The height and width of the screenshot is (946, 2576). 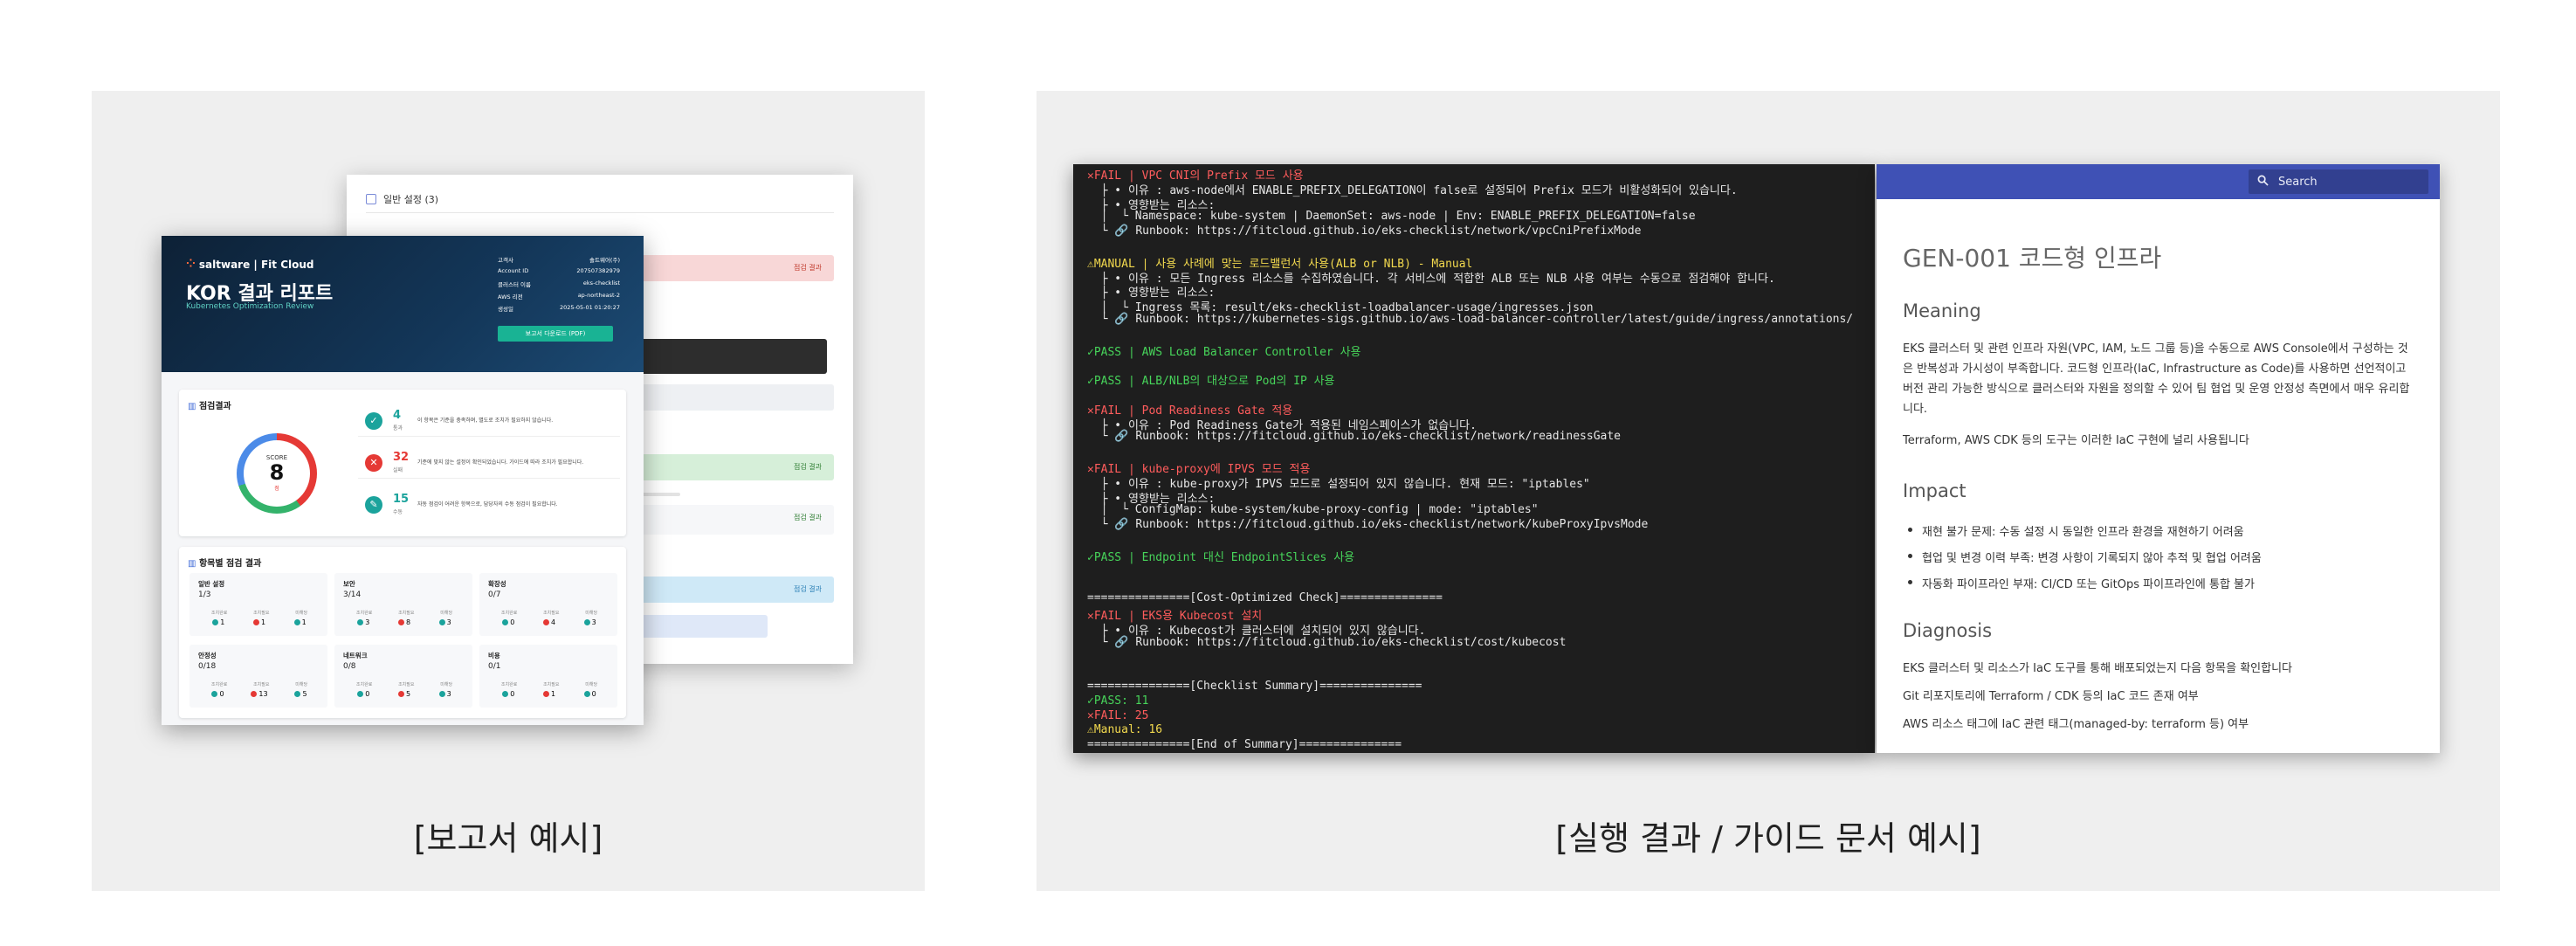 I want to click on meta-key: 고객사, so click(x=505, y=260).